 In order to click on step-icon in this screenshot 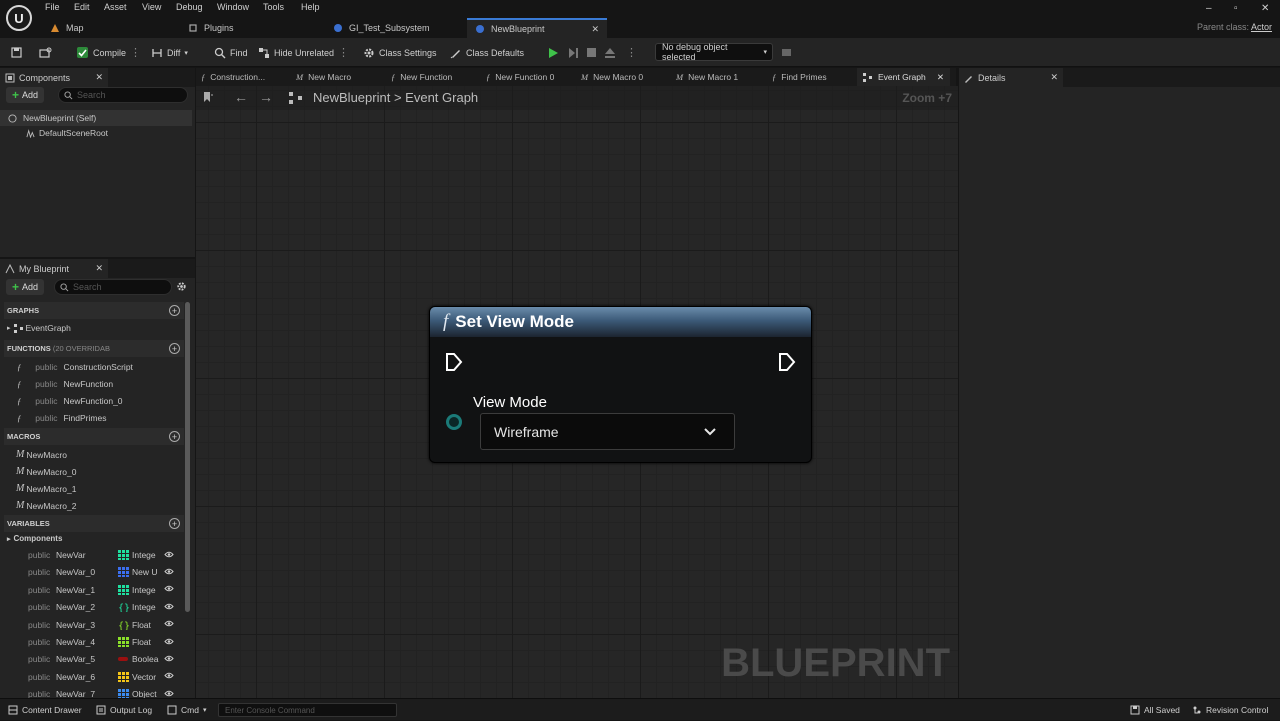, I will do `click(573, 52)`.